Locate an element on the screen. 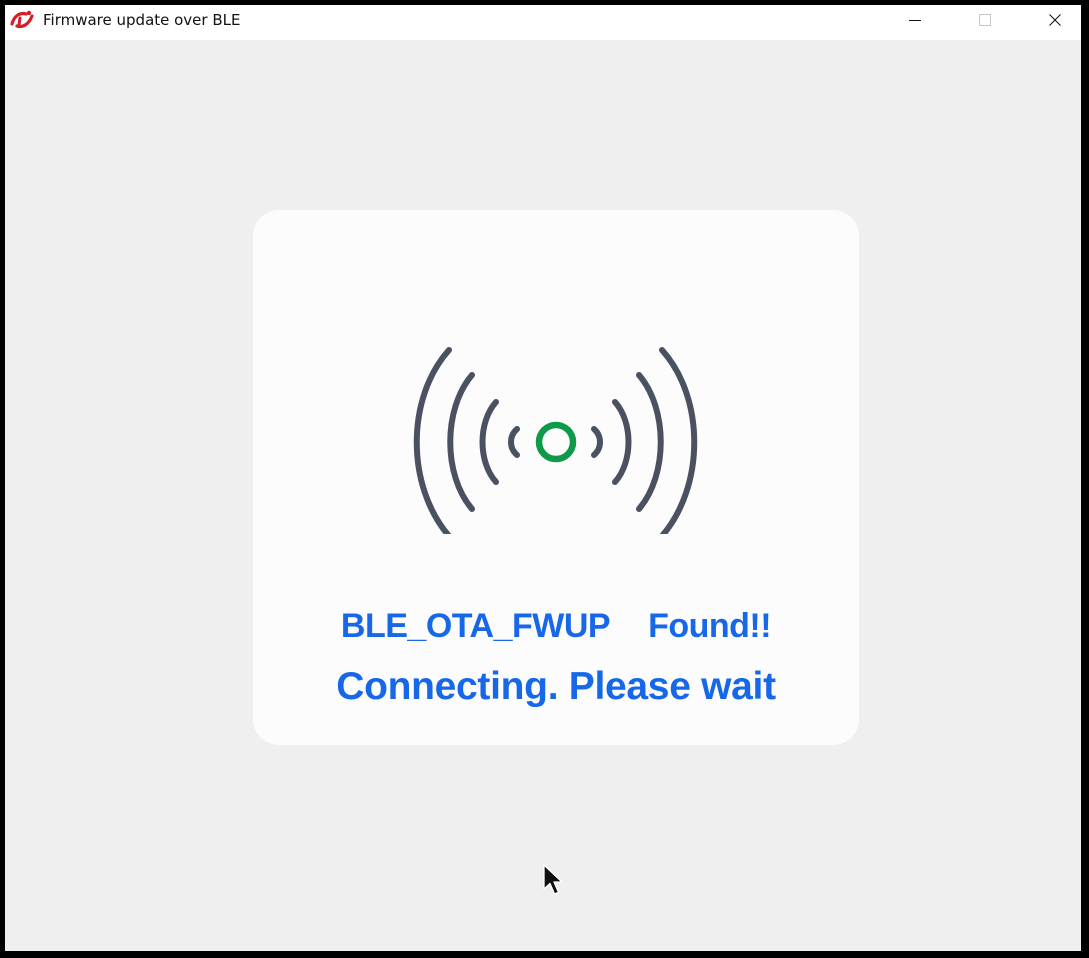  minimize-icon is located at coordinates (915, 20).